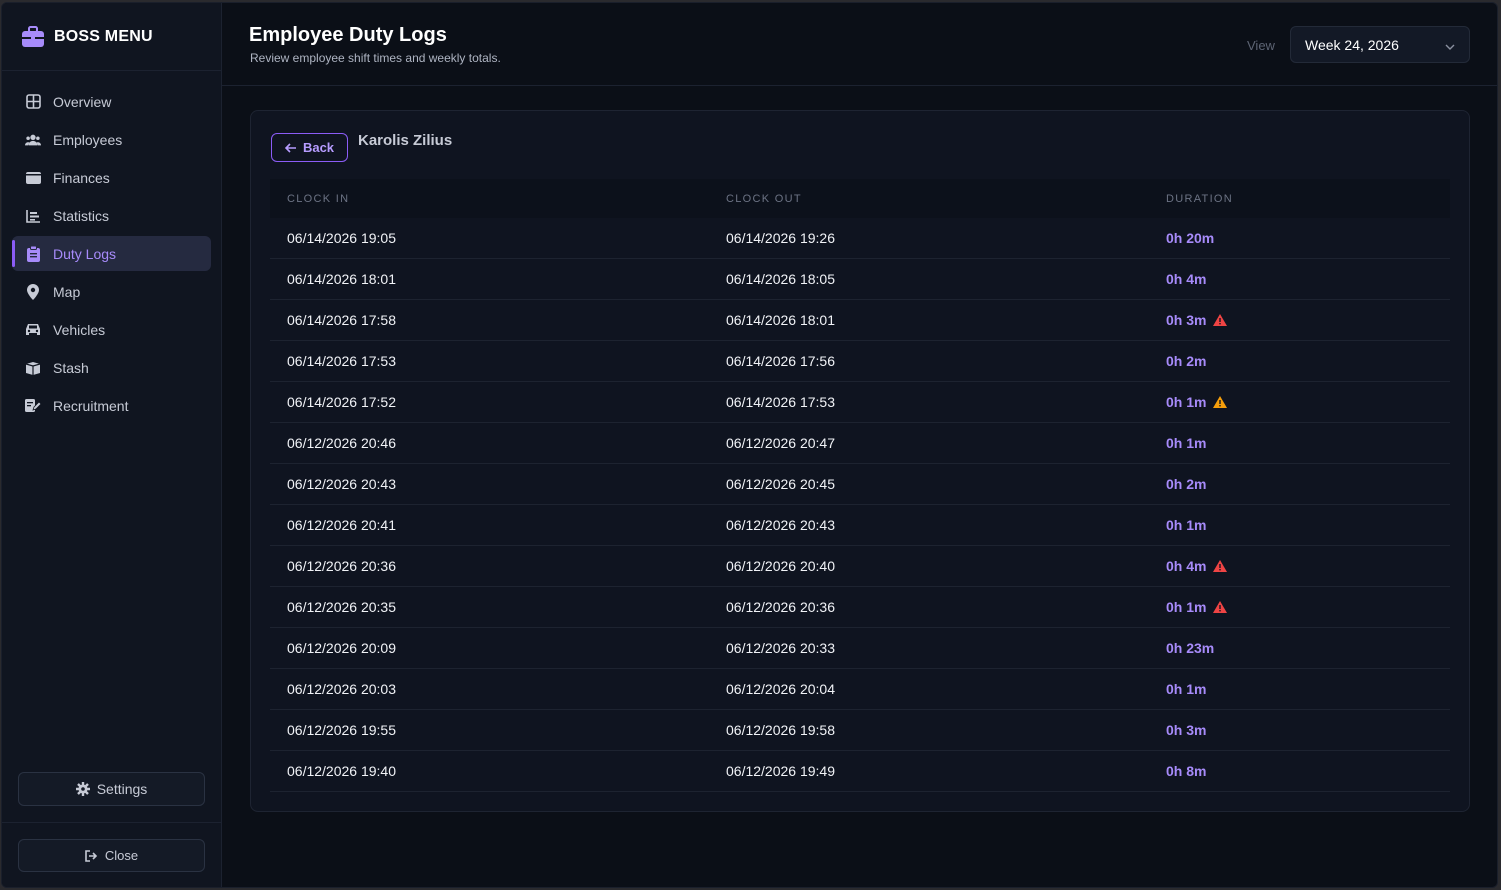  Describe the element at coordinates (111, 855) in the screenshot. I see `close-button: Close` at that location.